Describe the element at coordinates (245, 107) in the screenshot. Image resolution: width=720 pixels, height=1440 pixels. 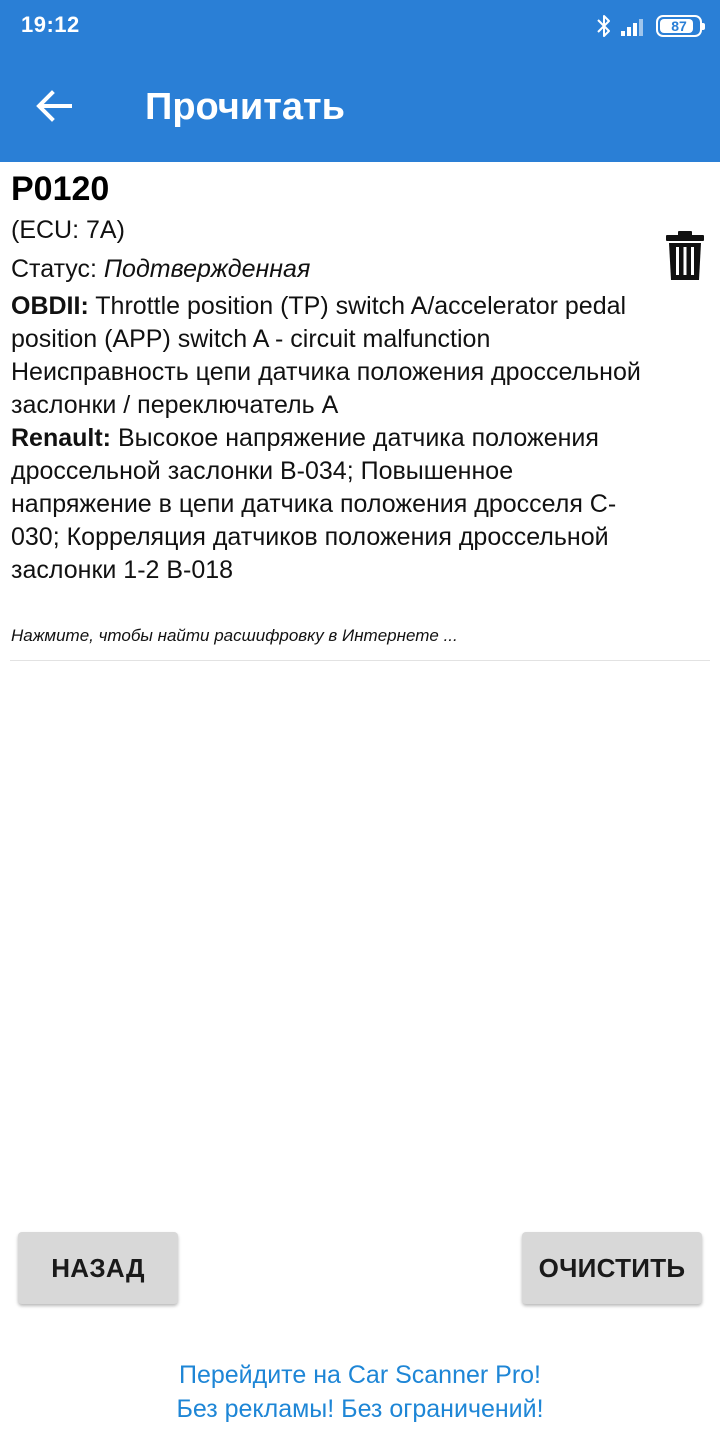
I see `page-title: Прочитать` at that location.